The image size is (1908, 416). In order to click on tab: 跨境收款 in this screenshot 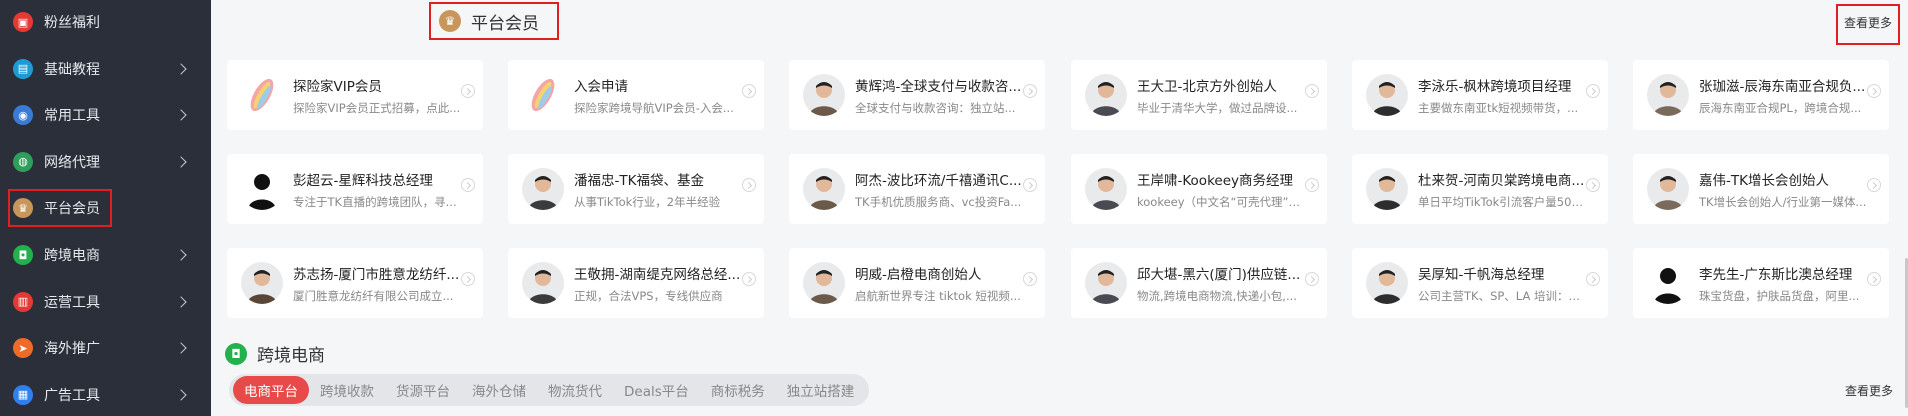, I will do `click(347, 390)`.